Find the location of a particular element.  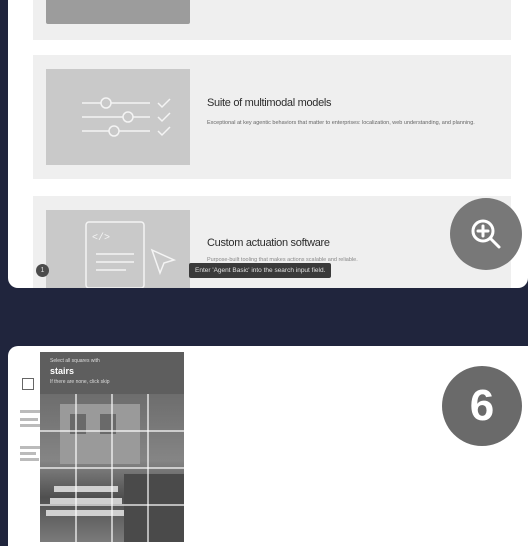

captcha-instruction: Select all squares with is located at coordinates (75, 361).